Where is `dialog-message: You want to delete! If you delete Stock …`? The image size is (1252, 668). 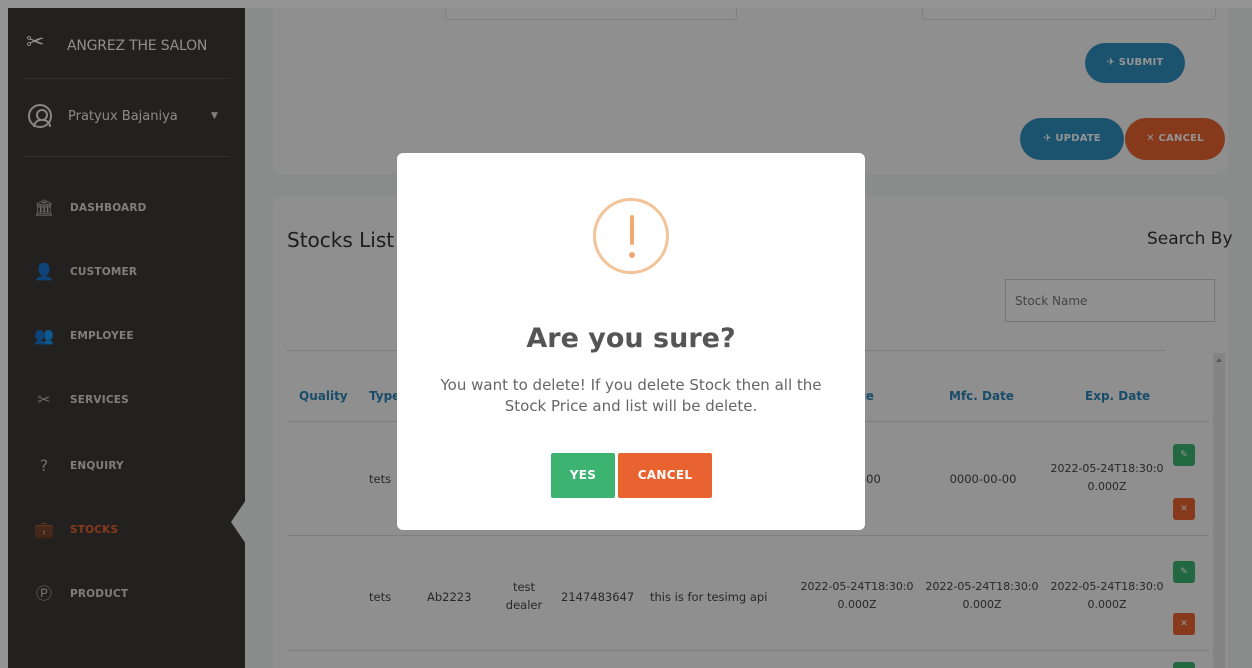
dialog-message: You want to delete! If you delete Stock … is located at coordinates (631, 395).